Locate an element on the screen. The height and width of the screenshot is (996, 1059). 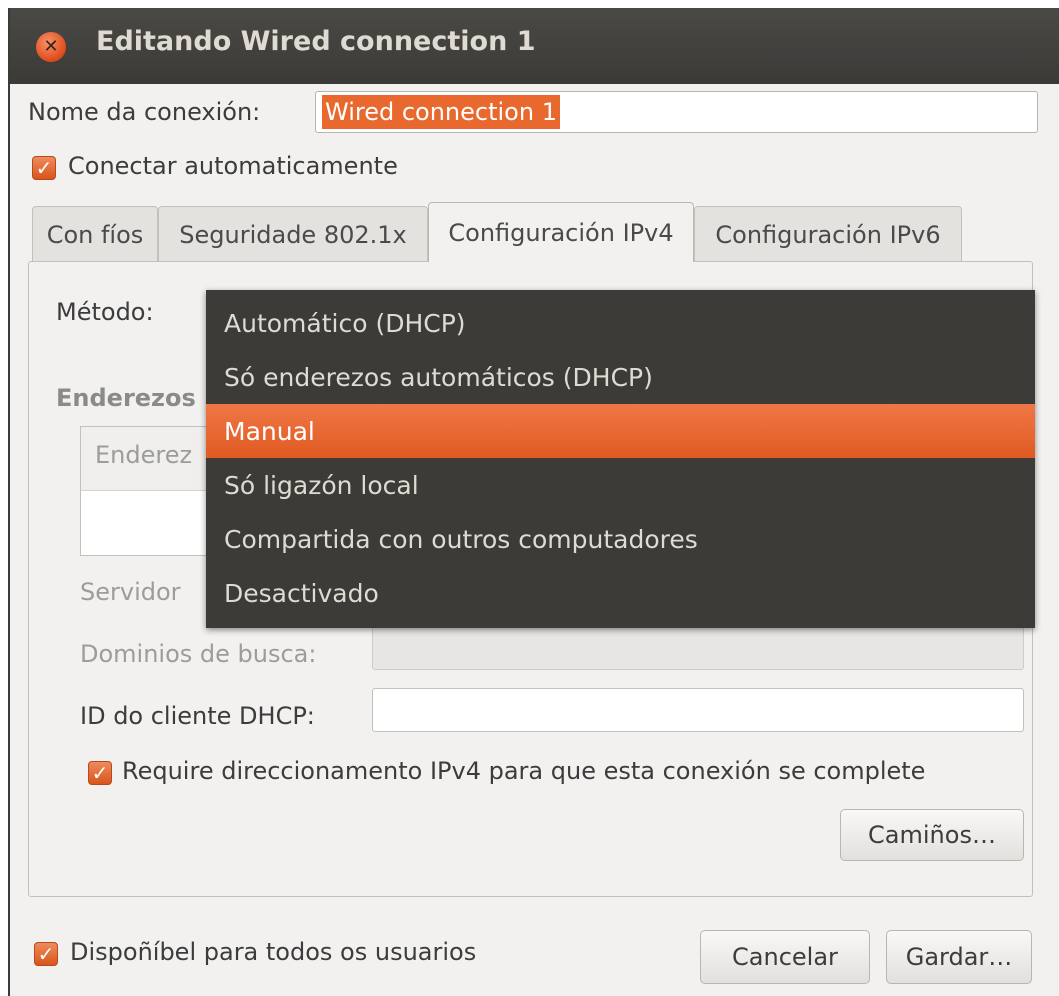
search-domains-label: Dominios de busca: is located at coordinates (198, 654).